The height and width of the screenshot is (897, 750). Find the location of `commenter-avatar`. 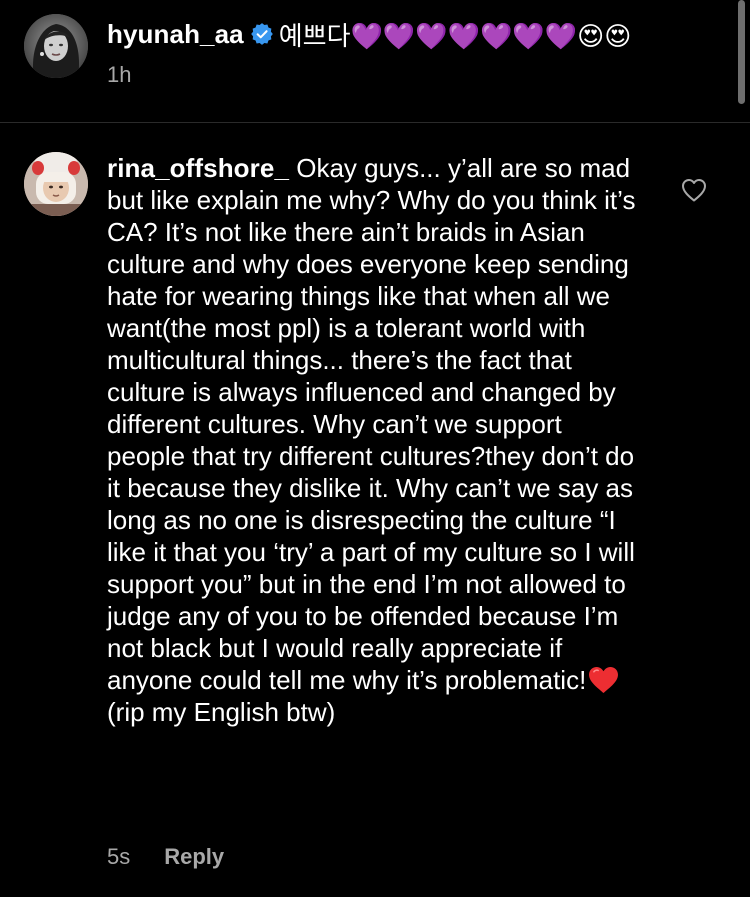

commenter-avatar is located at coordinates (56, 184).